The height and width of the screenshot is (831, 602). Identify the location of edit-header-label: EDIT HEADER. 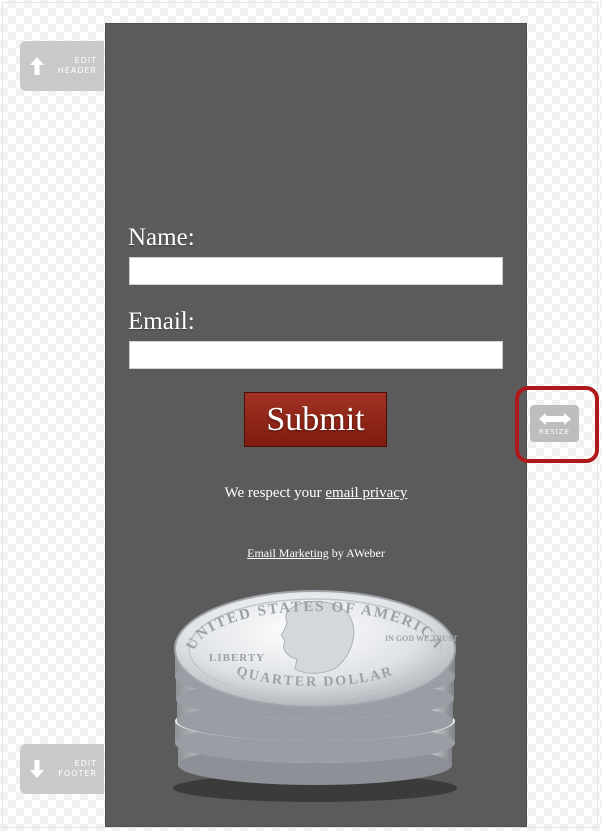
(77, 65).